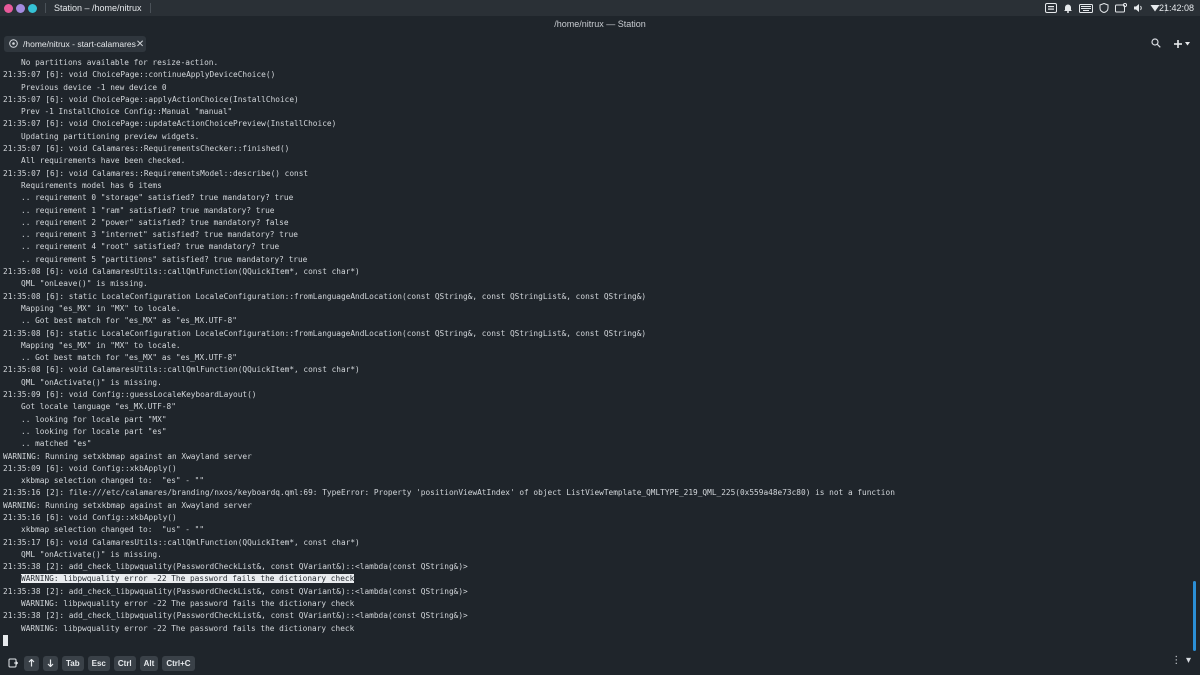 The height and width of the screenshot is (675, 1200). What do you see at coordinates (73, 663) in the screenshot?
I see `tab-key-button: Tab` at bounding box center [73, 663].